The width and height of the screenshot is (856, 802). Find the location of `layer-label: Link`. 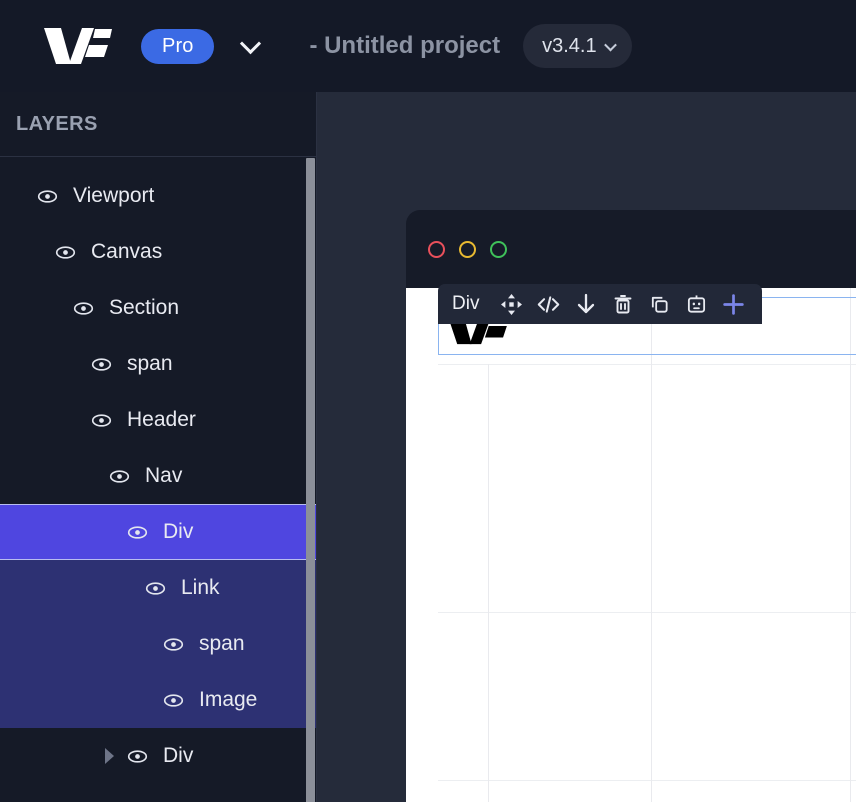

layer-label: Link is located at coordinates (200, 587).